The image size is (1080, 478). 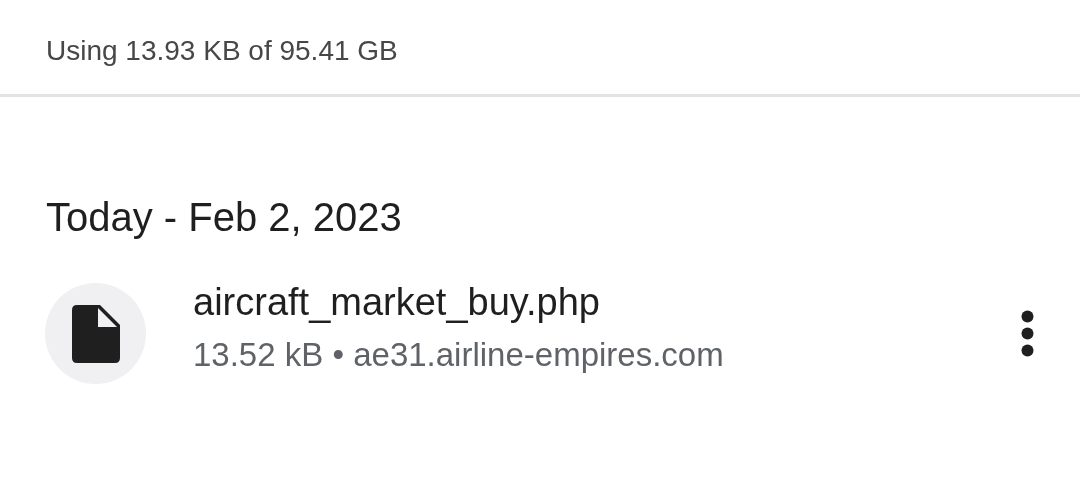 I want to click on more-vertical-icon, so click(x=1027, y=333).